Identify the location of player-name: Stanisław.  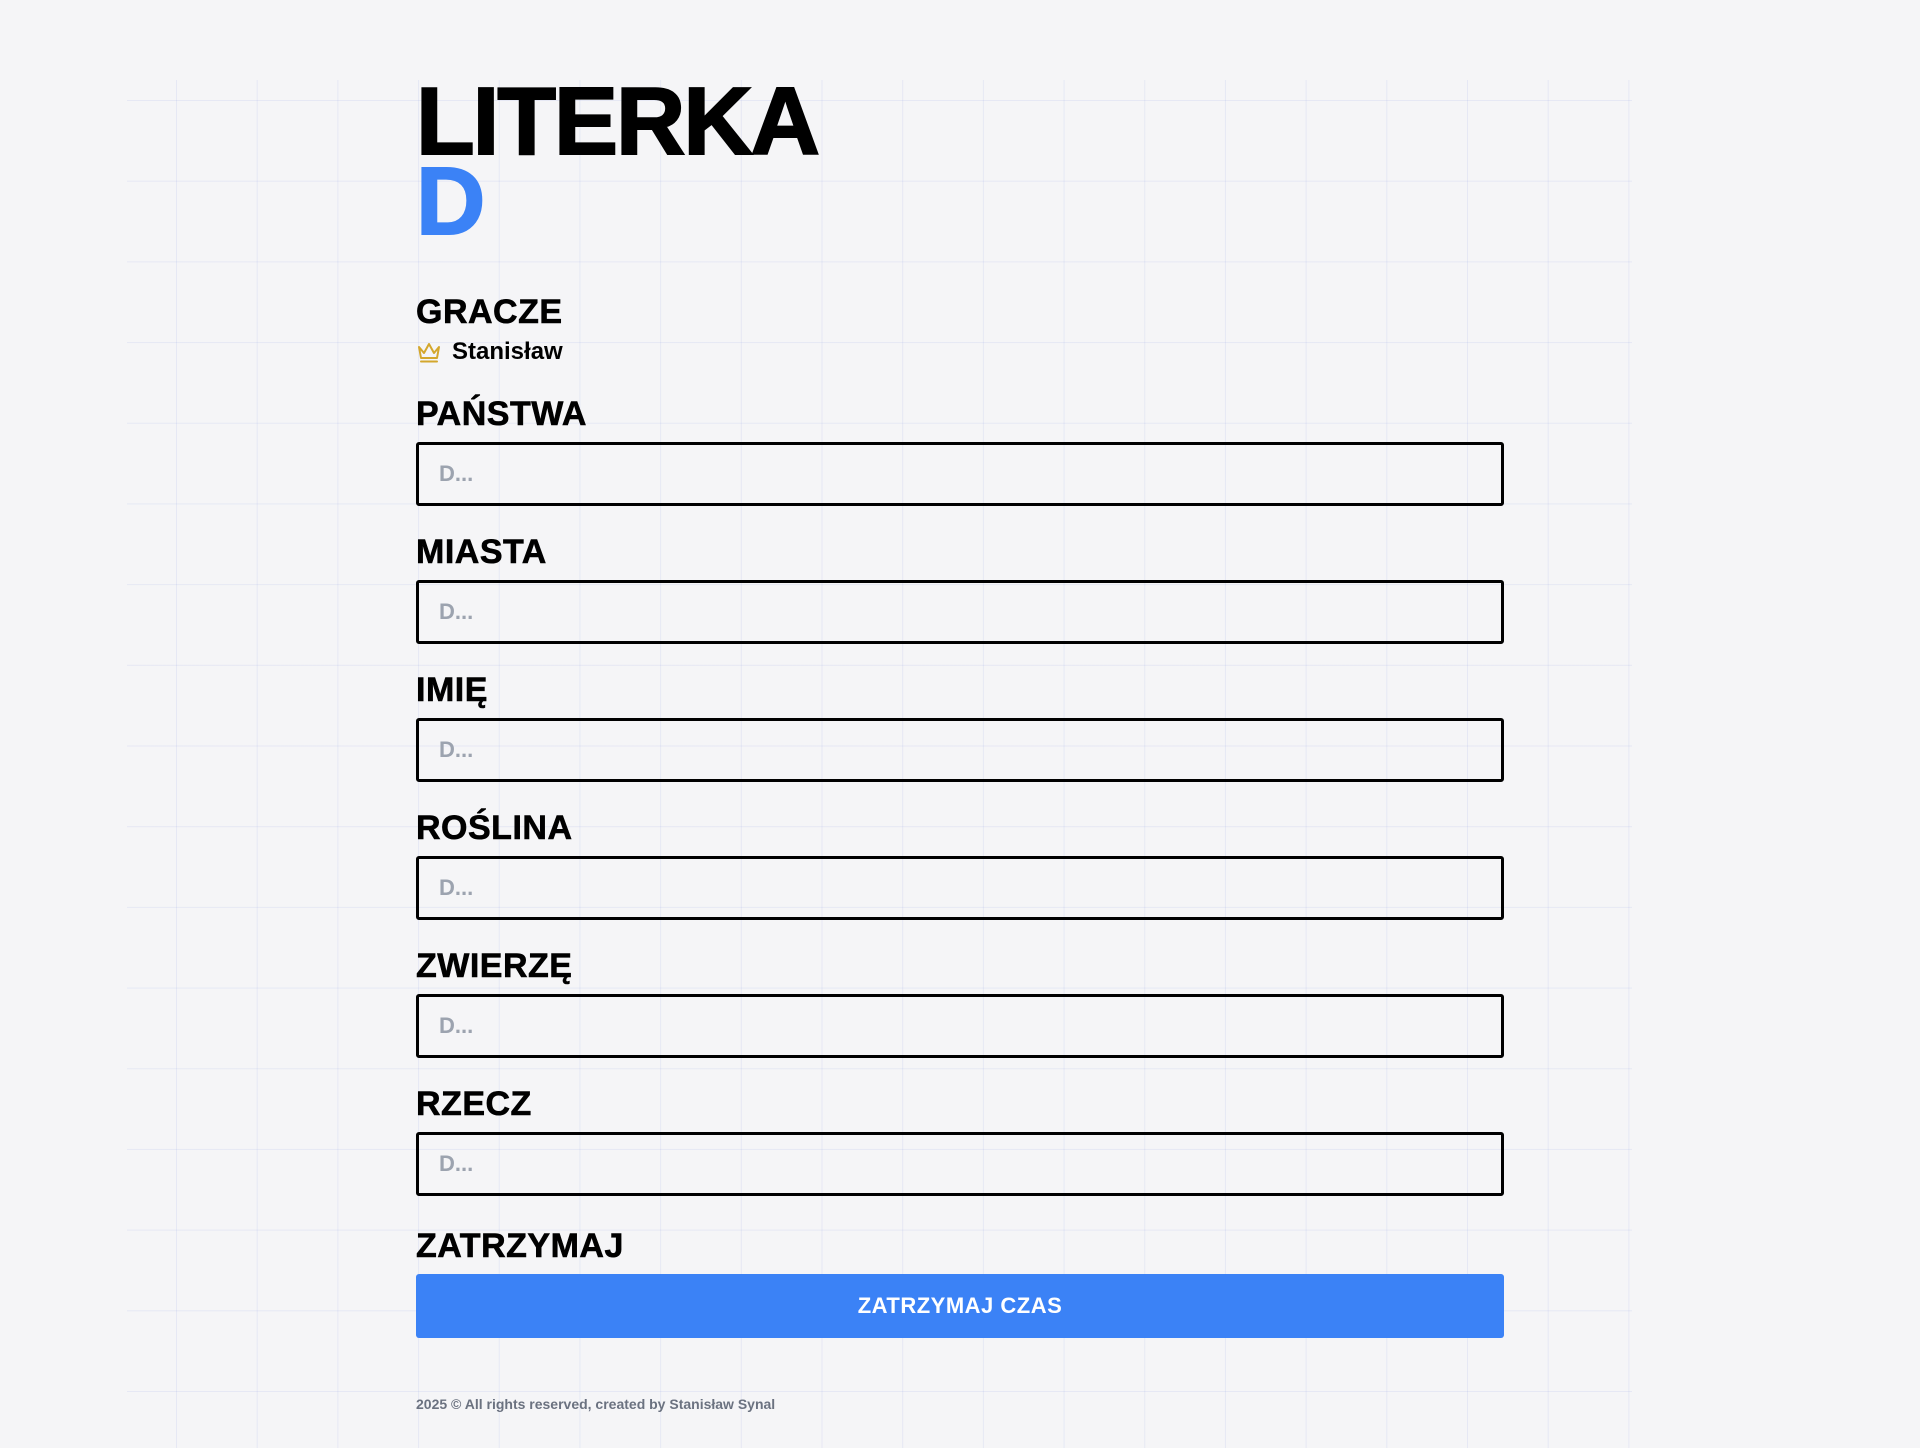
(507, 351).